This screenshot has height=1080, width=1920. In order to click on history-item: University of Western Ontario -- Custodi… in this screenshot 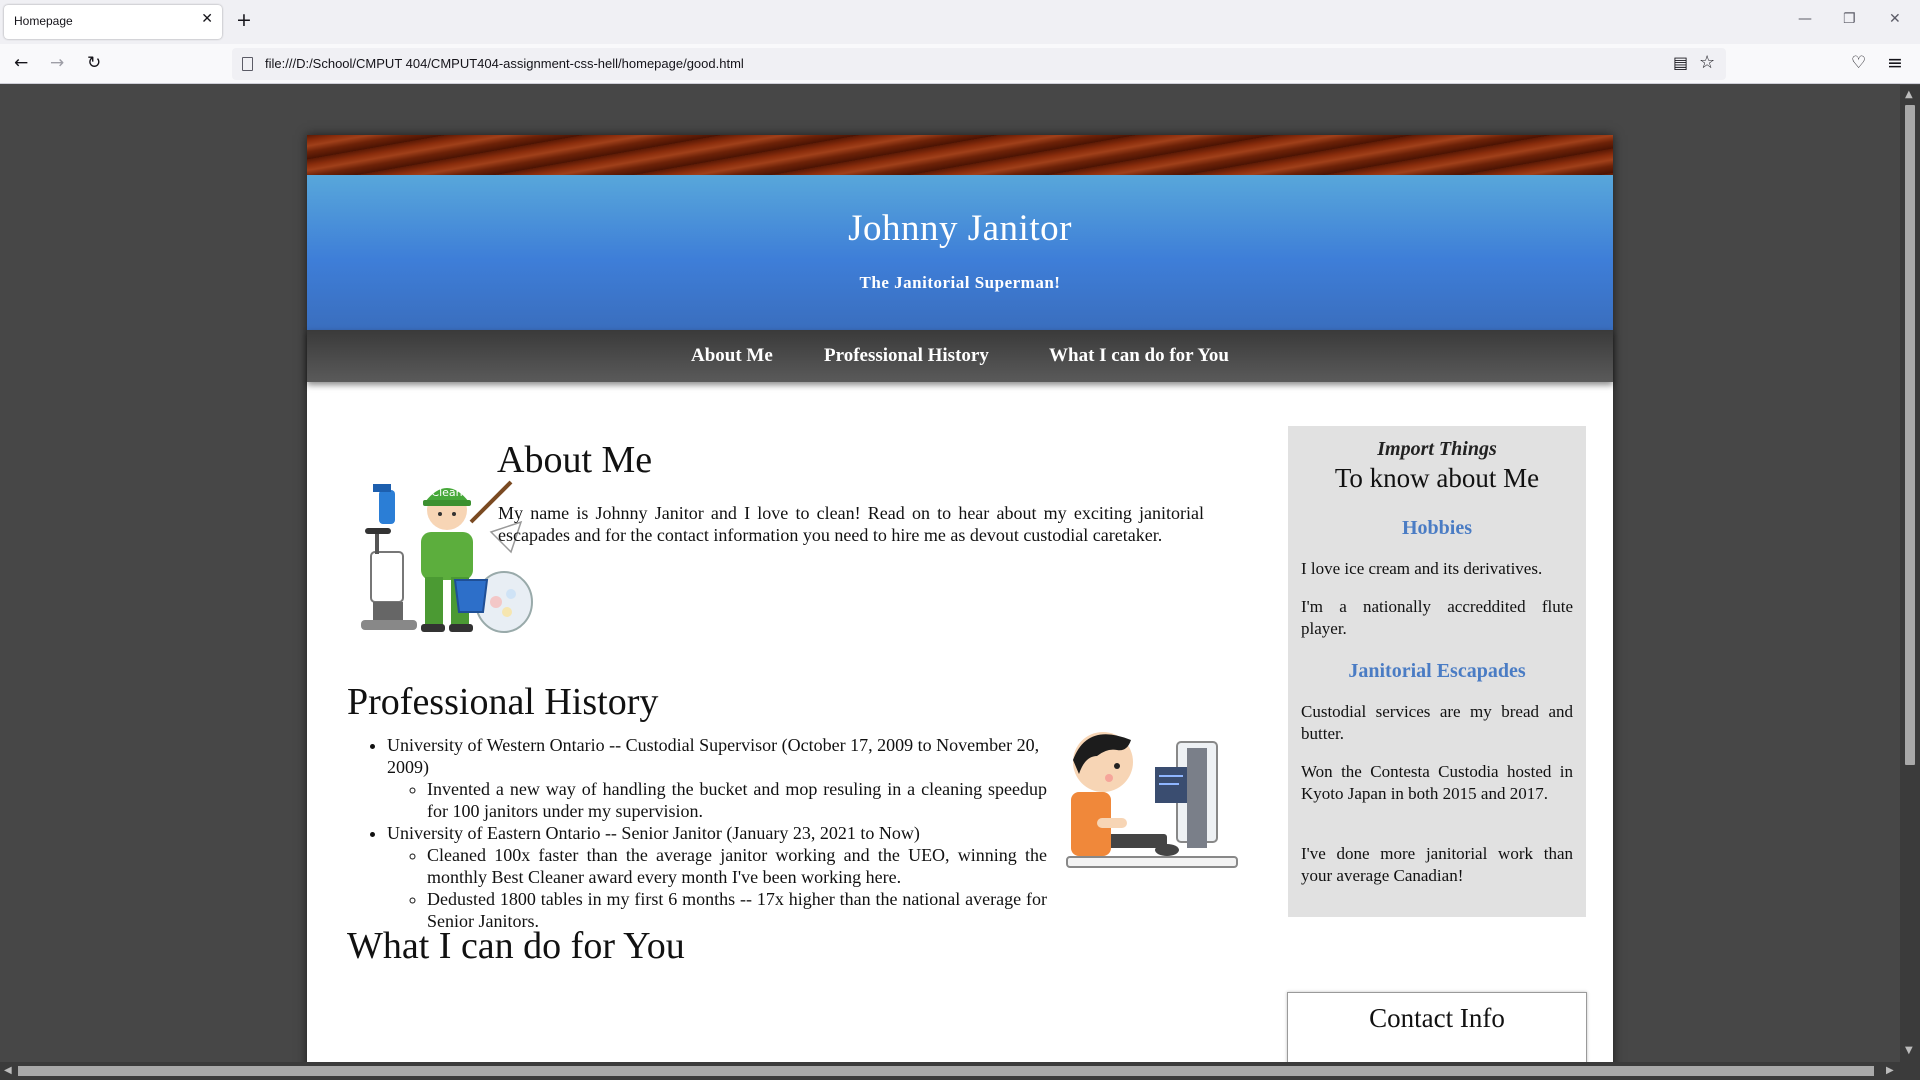, I will do `click(717, 778)`.